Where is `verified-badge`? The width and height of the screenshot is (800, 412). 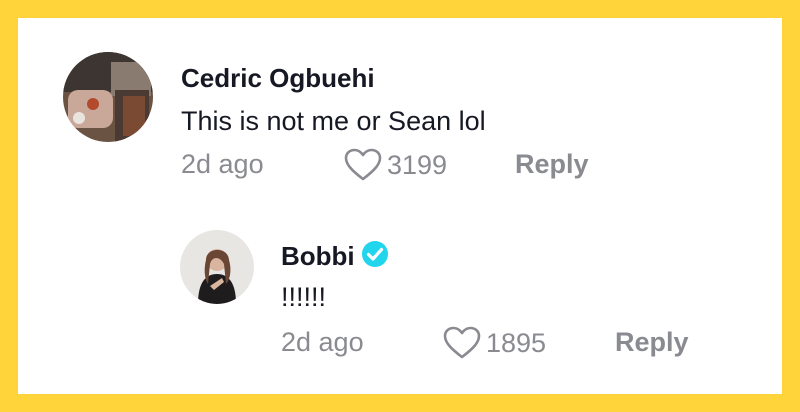
verified-badge is located at coordinates (375, 257).